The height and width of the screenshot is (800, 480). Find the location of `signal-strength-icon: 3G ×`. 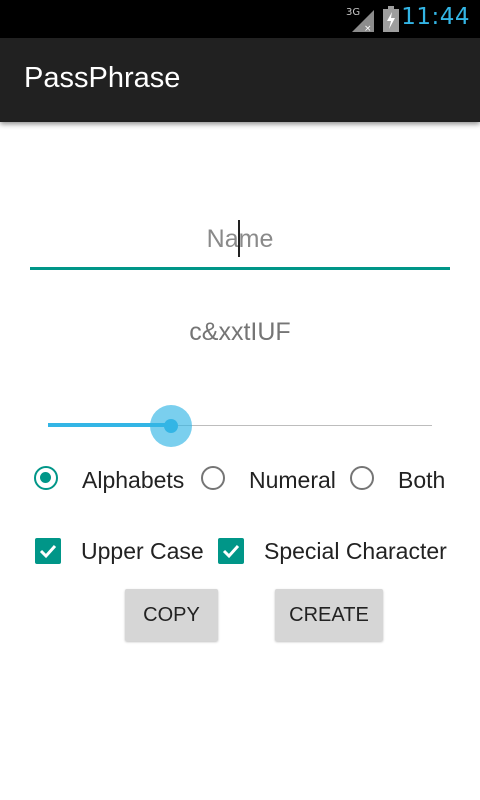

signal-strength-icon: 3G × is located at coordinates (360, 19).